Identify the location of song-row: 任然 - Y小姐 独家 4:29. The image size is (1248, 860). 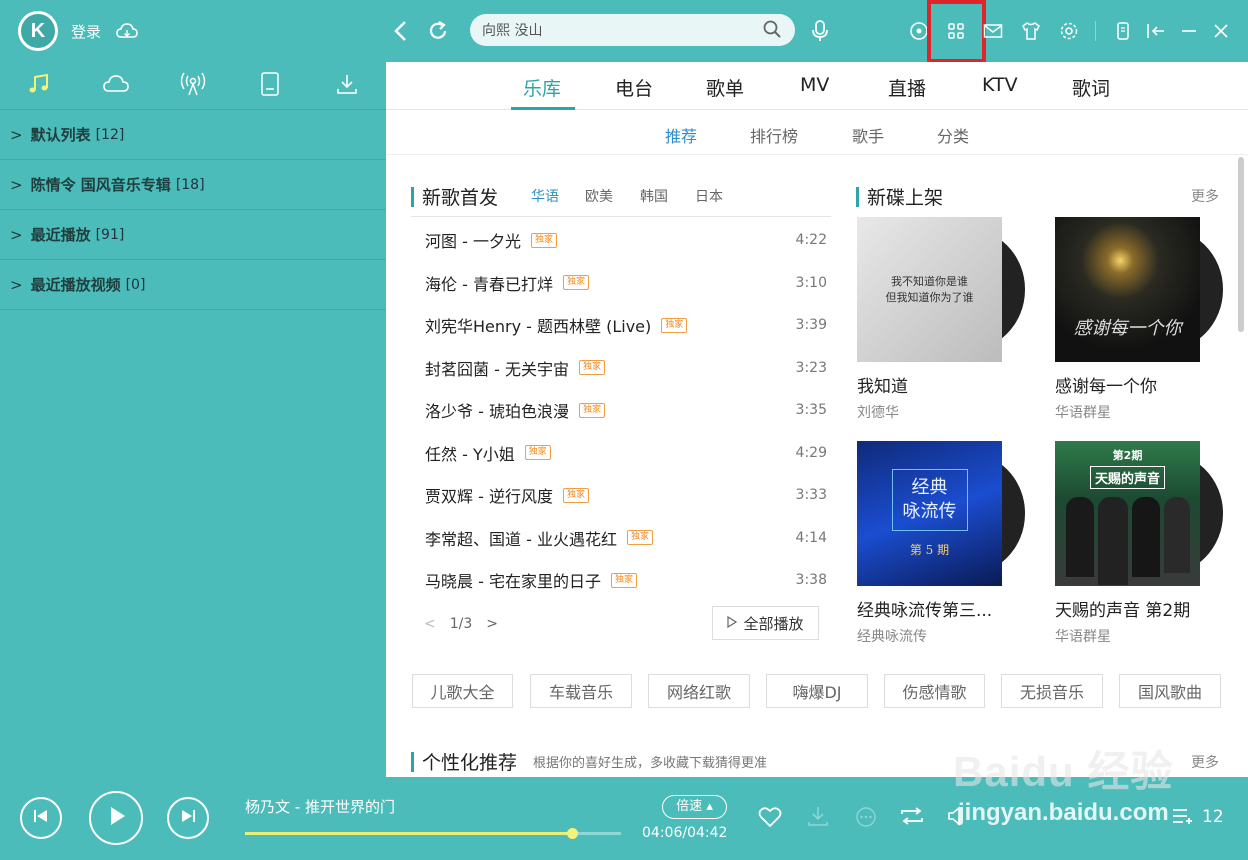
(626, 453).